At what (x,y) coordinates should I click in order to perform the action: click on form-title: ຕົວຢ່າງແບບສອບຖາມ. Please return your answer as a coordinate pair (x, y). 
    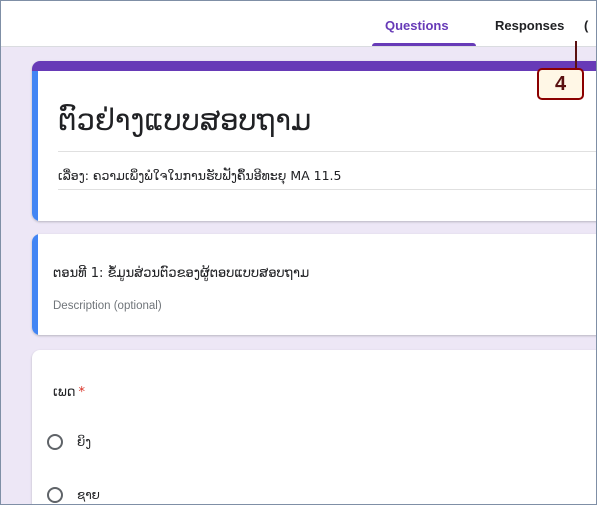
    Looking at the image, I should click on (184, 120).